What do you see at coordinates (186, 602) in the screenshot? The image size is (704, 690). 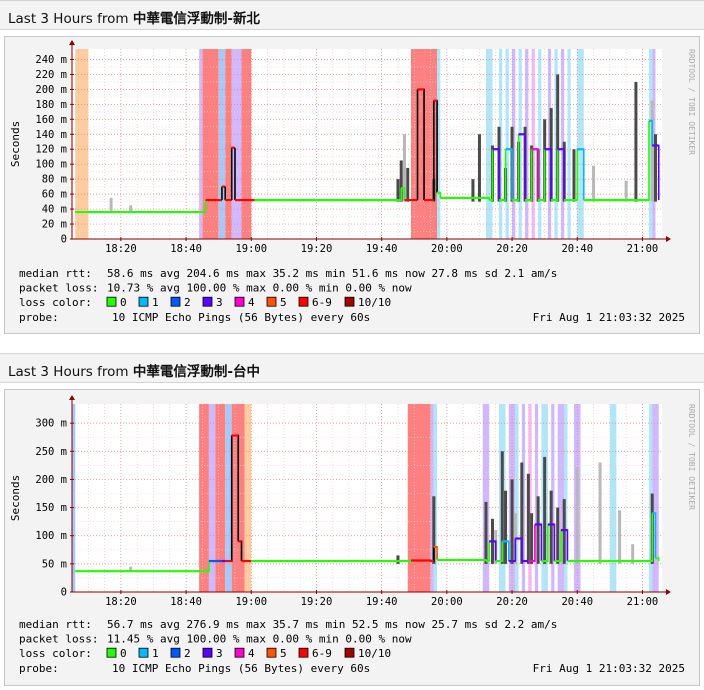 I see `x-tick-label: 18:40` at bounding box center [186, 602].